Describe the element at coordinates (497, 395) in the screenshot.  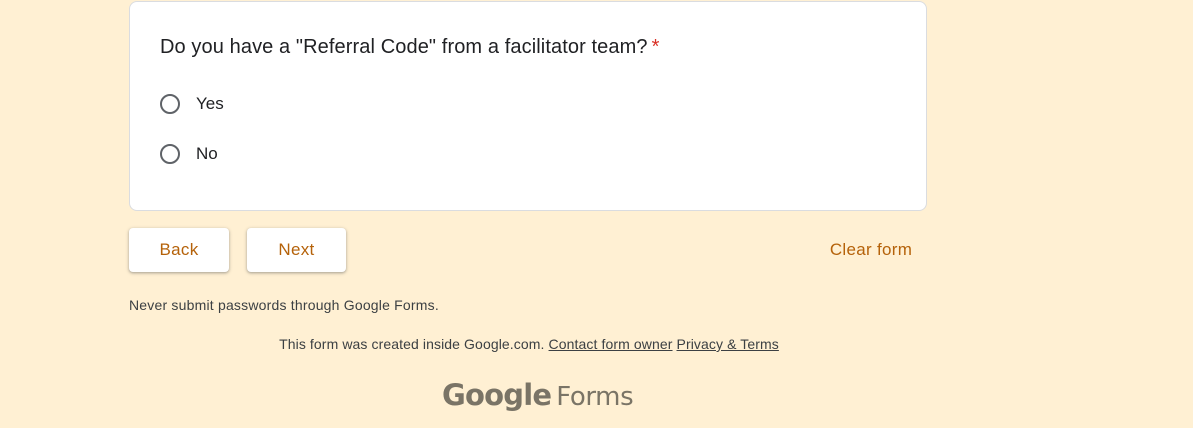
I see `brand-google-text: Google` at that location.